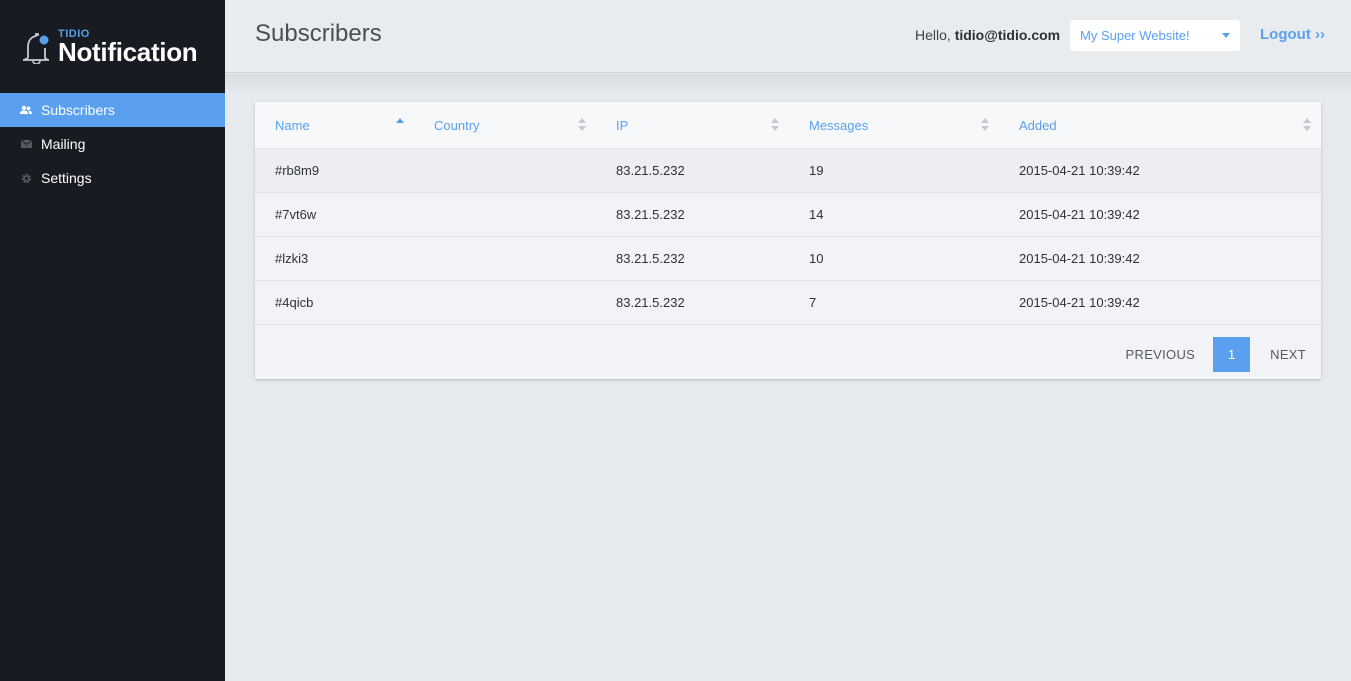 The height and width of the screenshot is (681, 1351). Describe the element at coordinates (26, 144) in the screenshot. I see `envelope-icon` at that location.